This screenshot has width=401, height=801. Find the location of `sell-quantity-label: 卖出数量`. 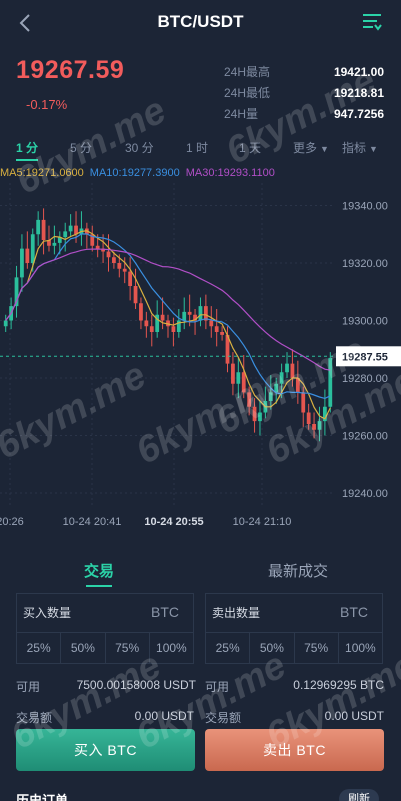

sell-quantity-label: 卖出数量 is located at coordinates (236, 613).